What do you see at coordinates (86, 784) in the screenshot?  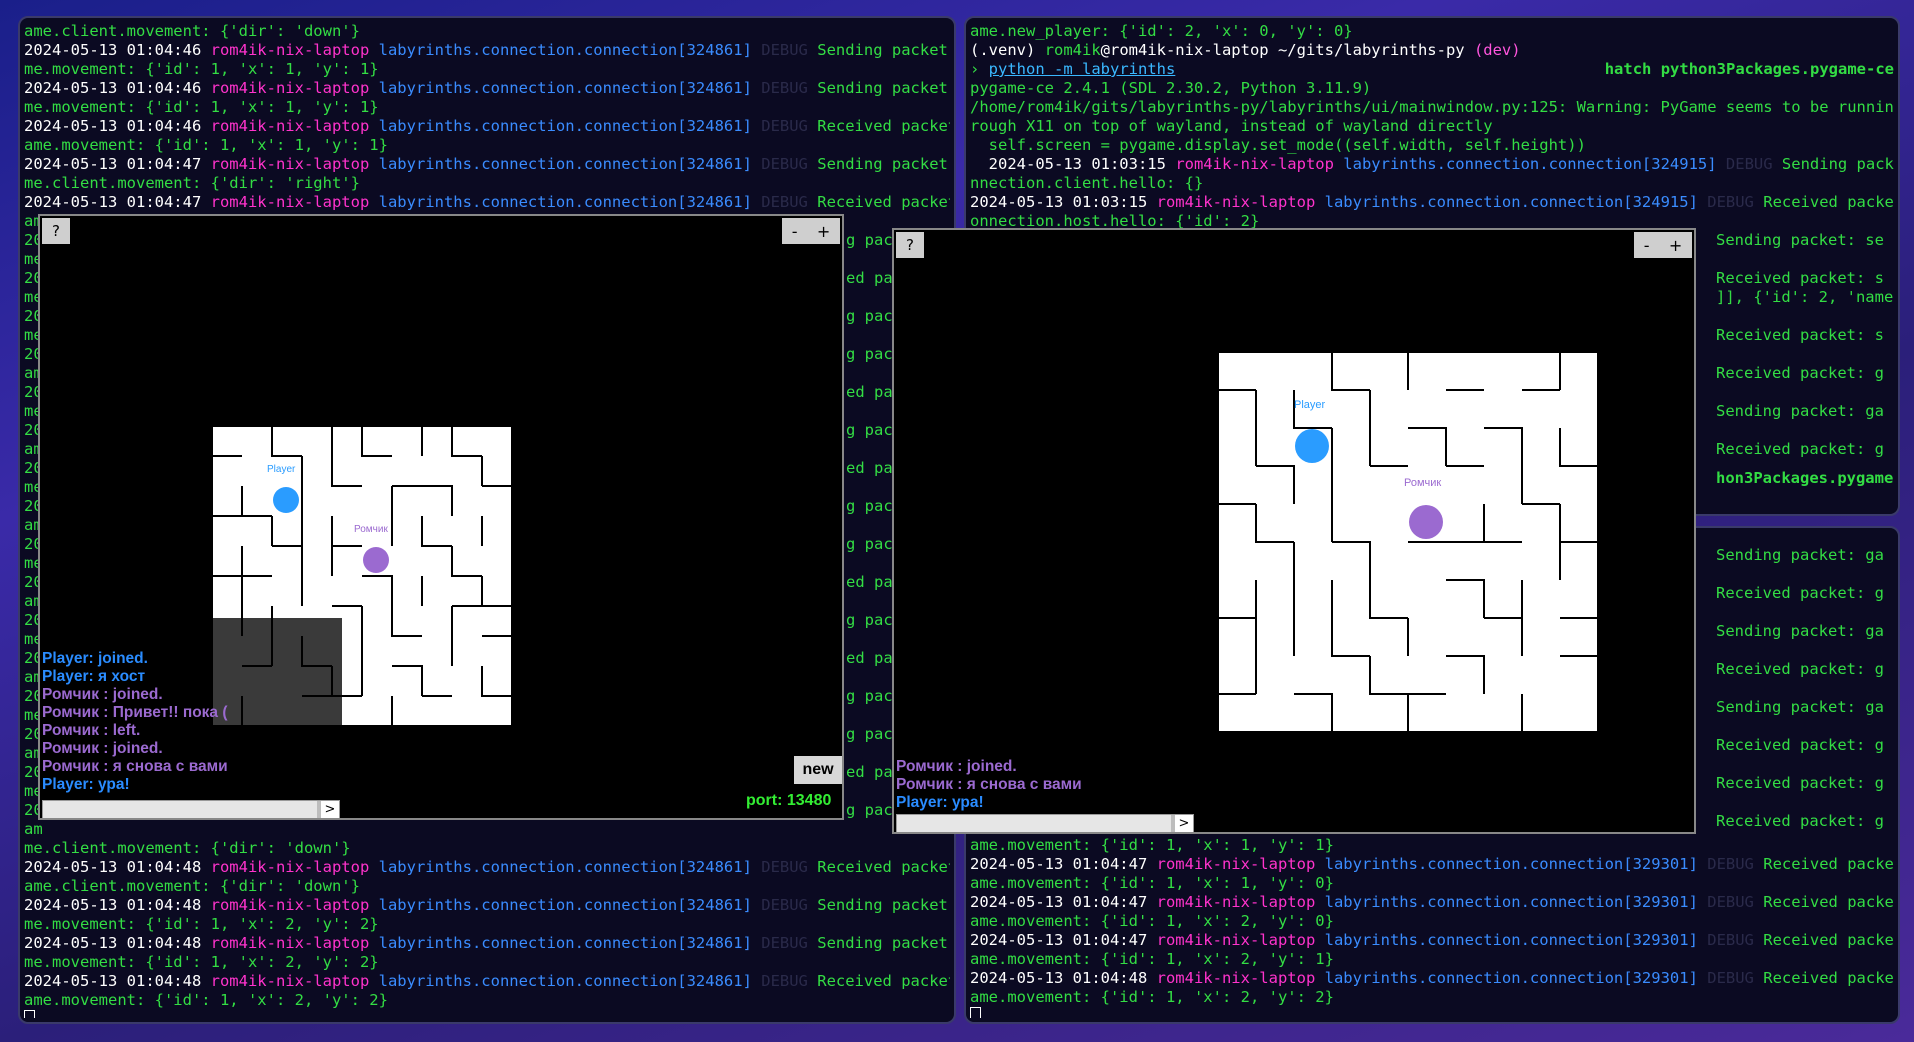 I see `chat-message: Player: ура!` at bounding box center [86, 784].